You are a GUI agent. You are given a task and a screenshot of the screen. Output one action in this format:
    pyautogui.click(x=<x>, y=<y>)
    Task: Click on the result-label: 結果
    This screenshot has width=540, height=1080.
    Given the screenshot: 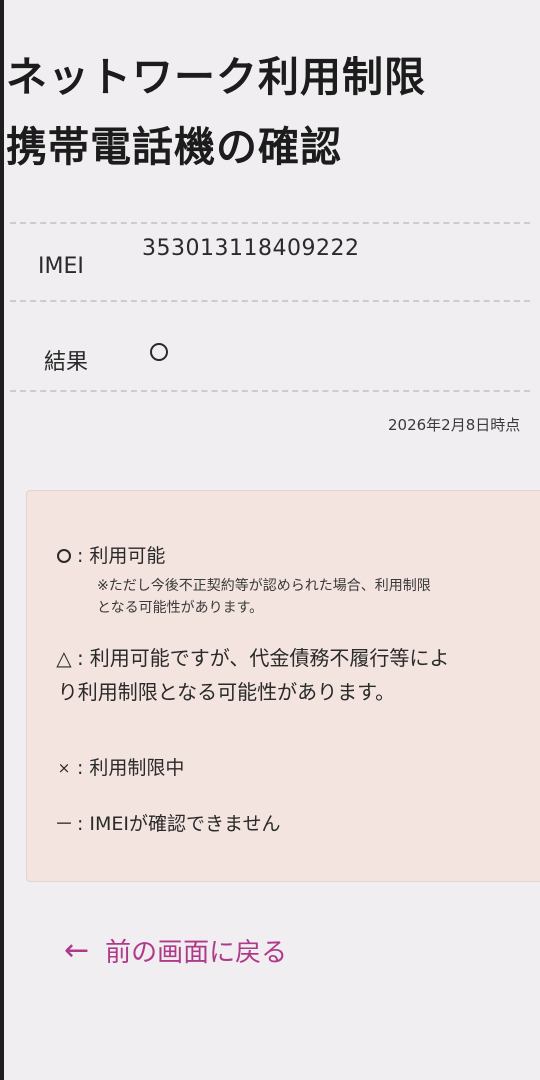 What is the action you would take?
    pyautogui.click(x=66, y=362)
    